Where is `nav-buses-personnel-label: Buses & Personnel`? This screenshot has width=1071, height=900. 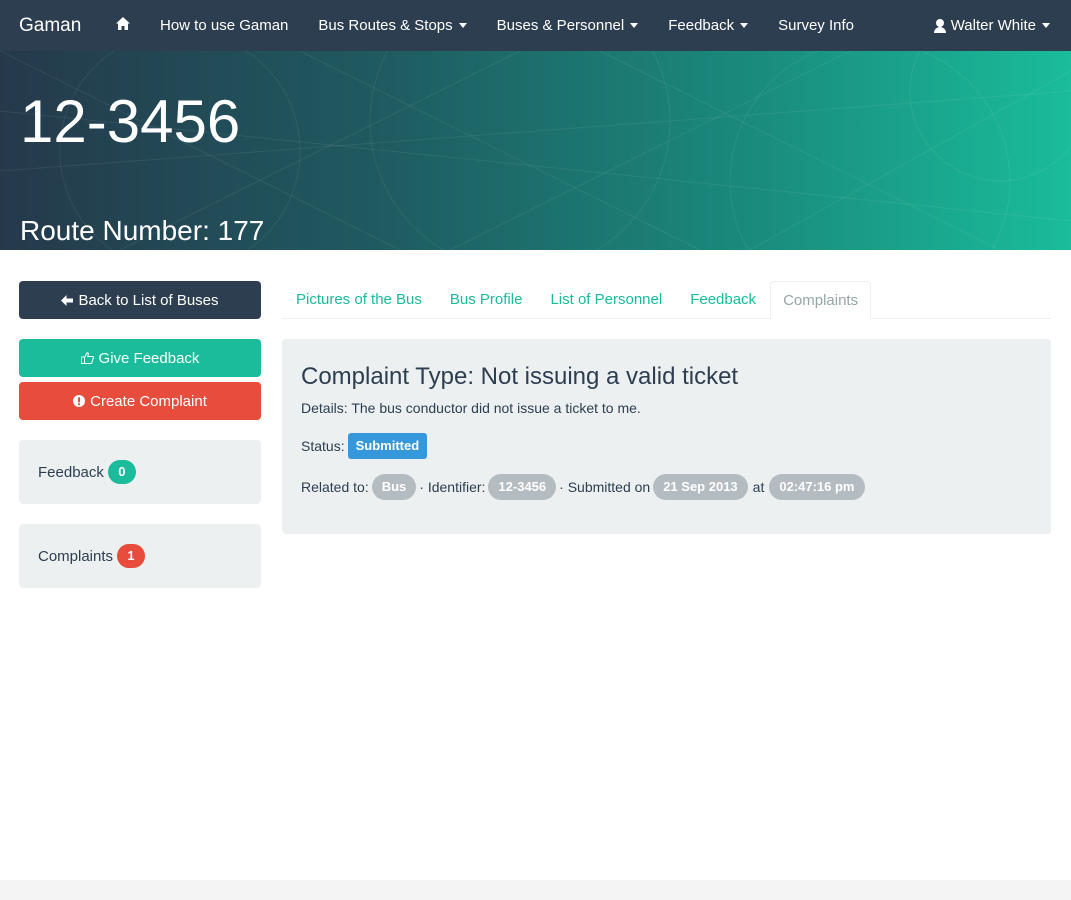
nav-buses-personnel-label: Buses & Personnel is located at coordinates (560, 25).